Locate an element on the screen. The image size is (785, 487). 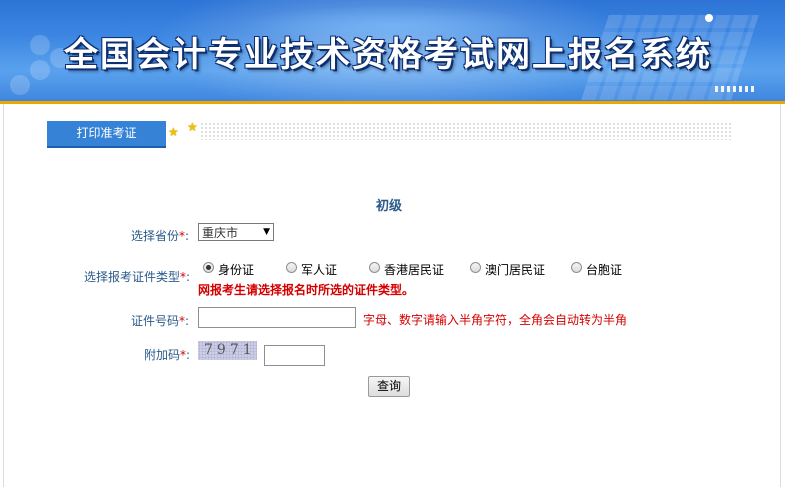
radio-military-id is located at coordinates (291, 267).